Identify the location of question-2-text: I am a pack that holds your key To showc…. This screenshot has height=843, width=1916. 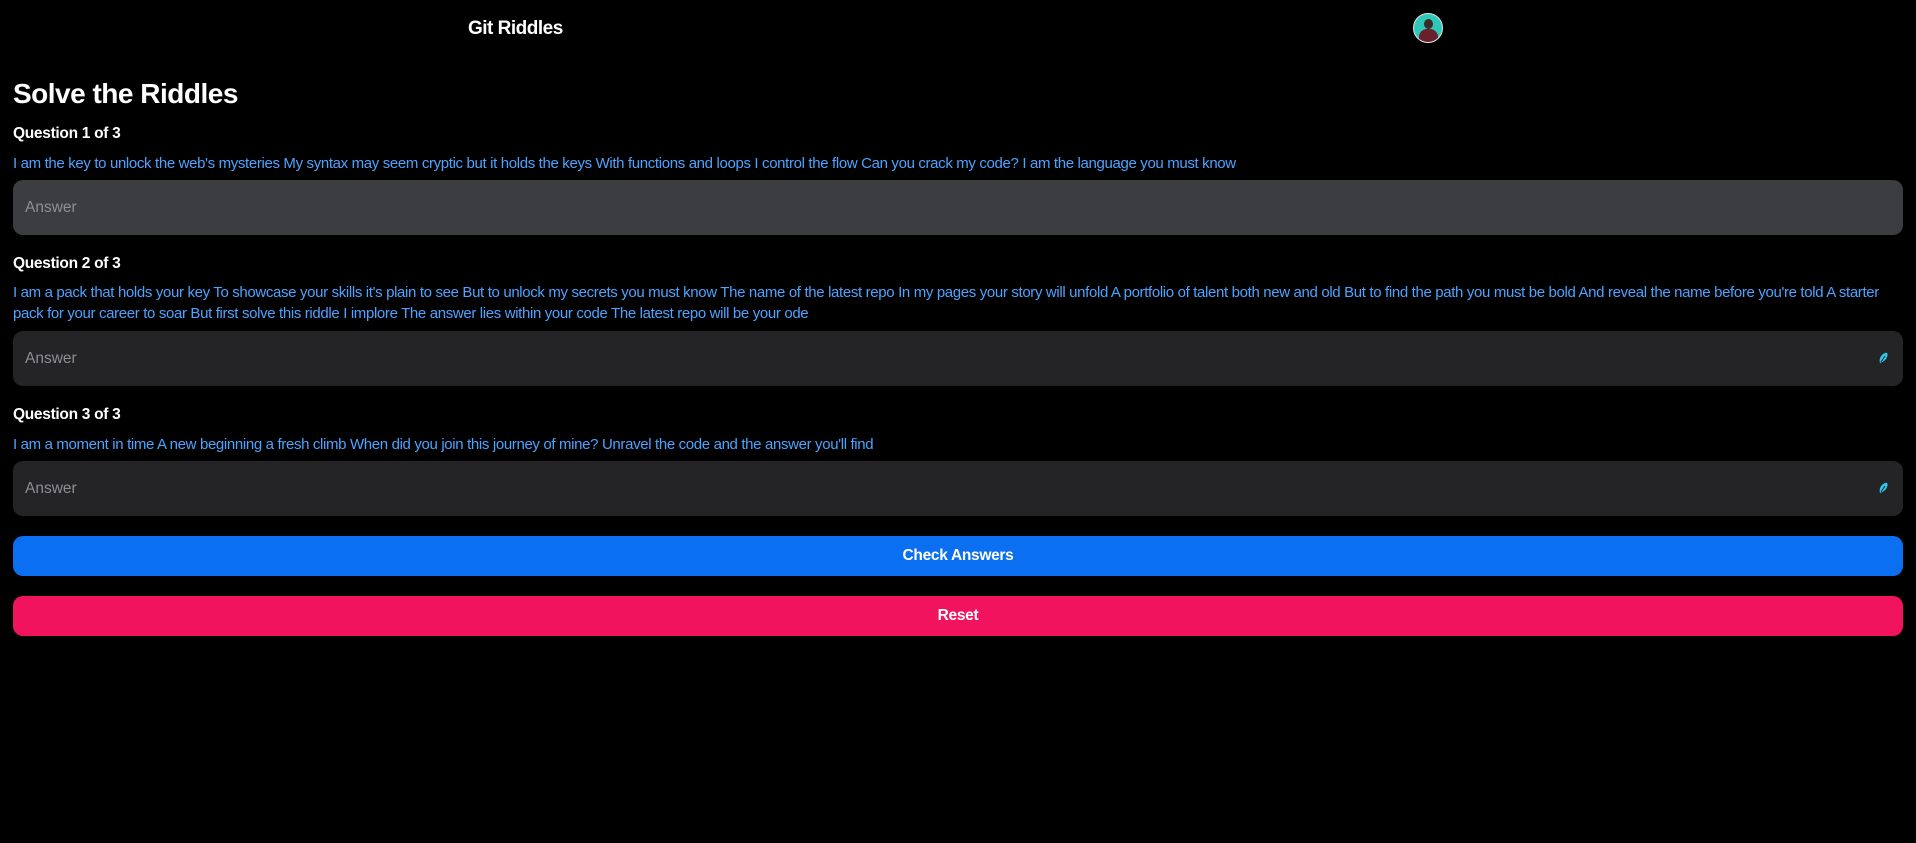
(946, 303).